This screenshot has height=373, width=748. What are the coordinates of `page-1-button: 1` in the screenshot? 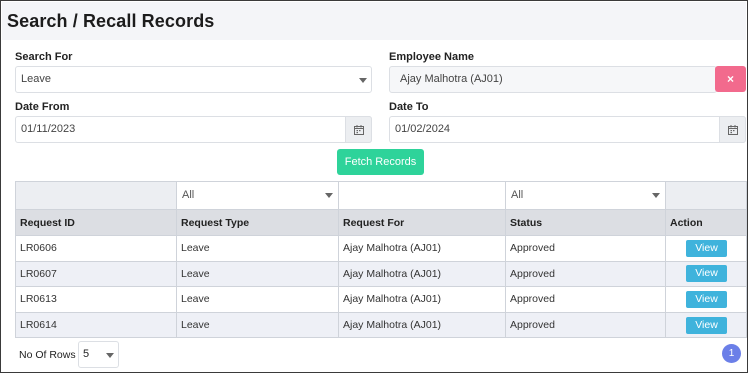 It's located at (731, 353).